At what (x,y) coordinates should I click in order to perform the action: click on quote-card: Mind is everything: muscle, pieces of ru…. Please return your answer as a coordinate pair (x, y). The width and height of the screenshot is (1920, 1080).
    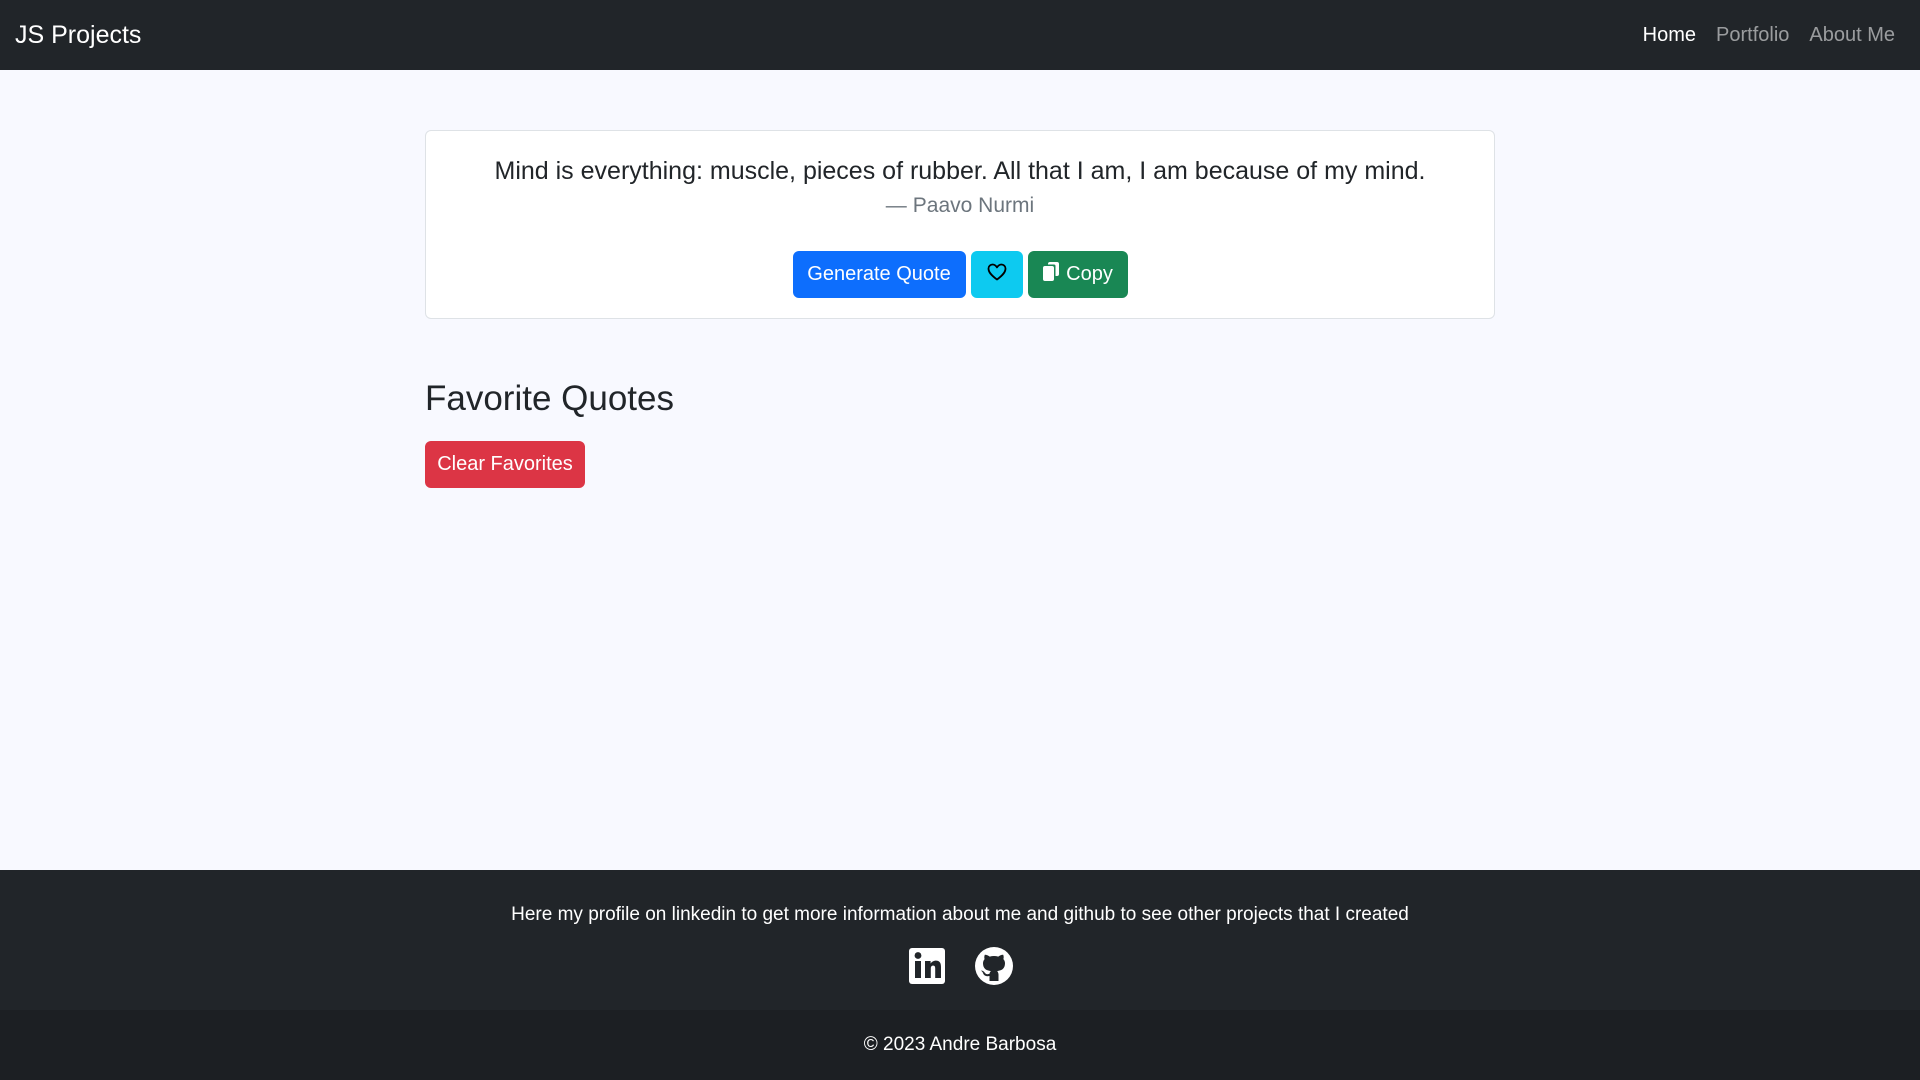
    Looking at the image, I should click on (960, 224).